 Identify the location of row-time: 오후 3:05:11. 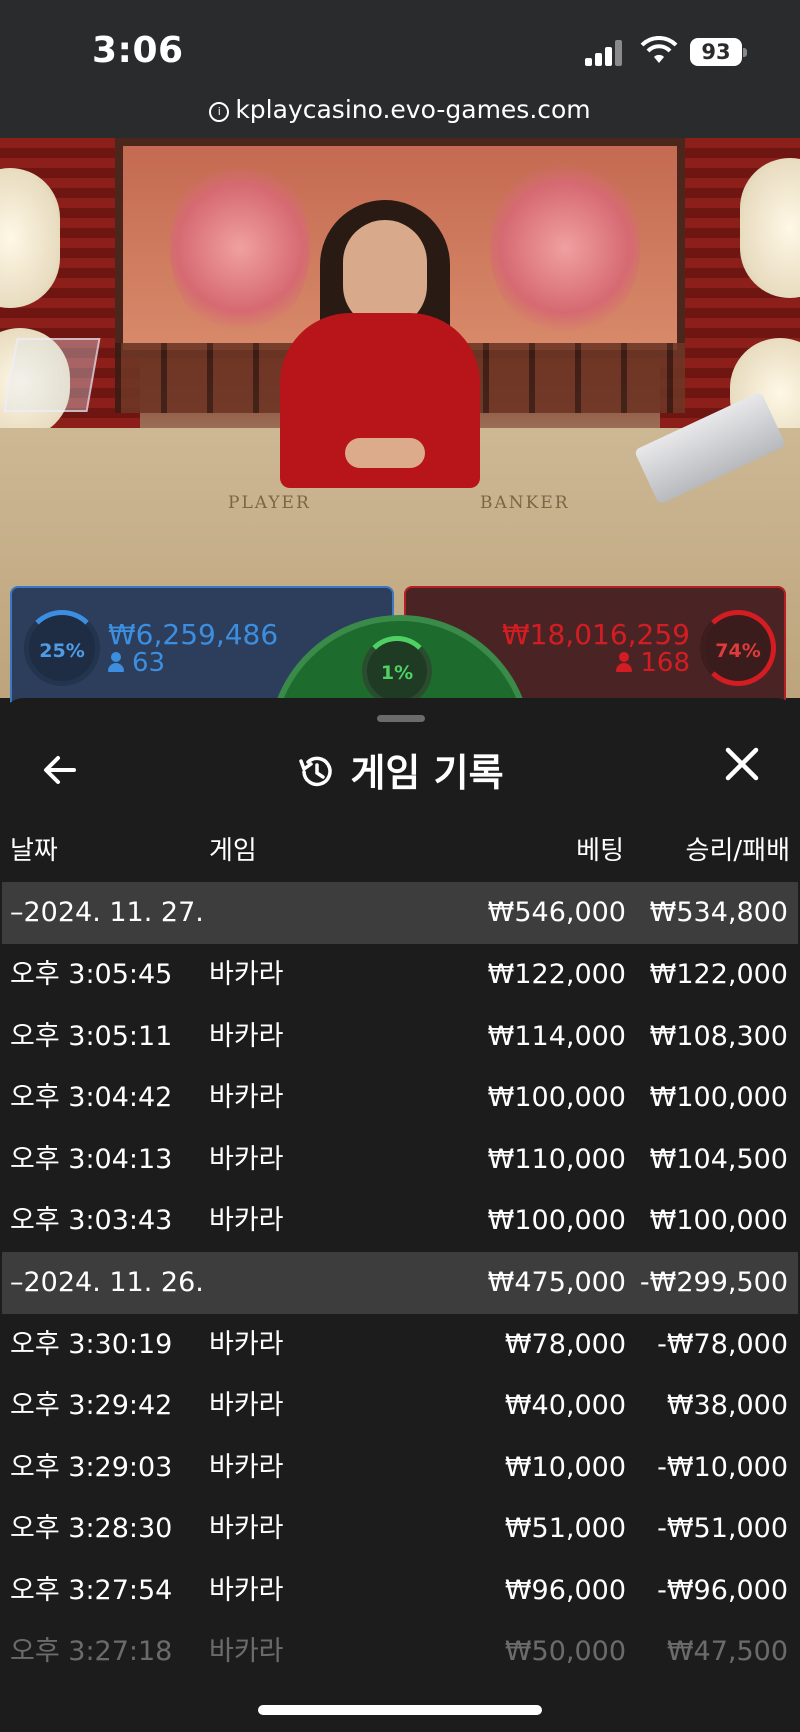
(91, 1036).